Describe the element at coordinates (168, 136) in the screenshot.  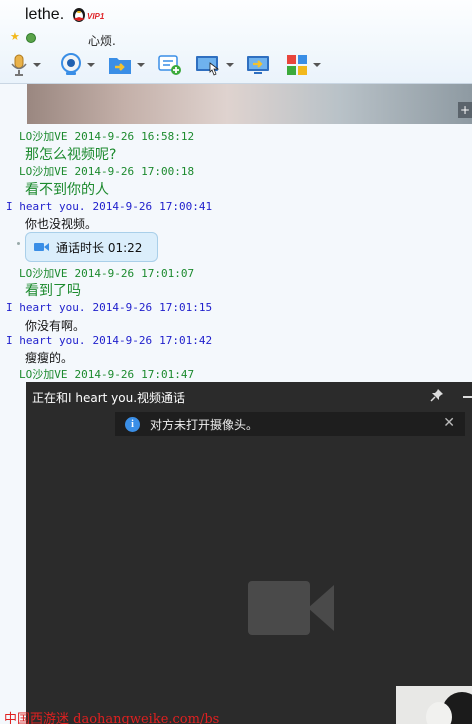
I see `message-time: 16:58:12` at that location.